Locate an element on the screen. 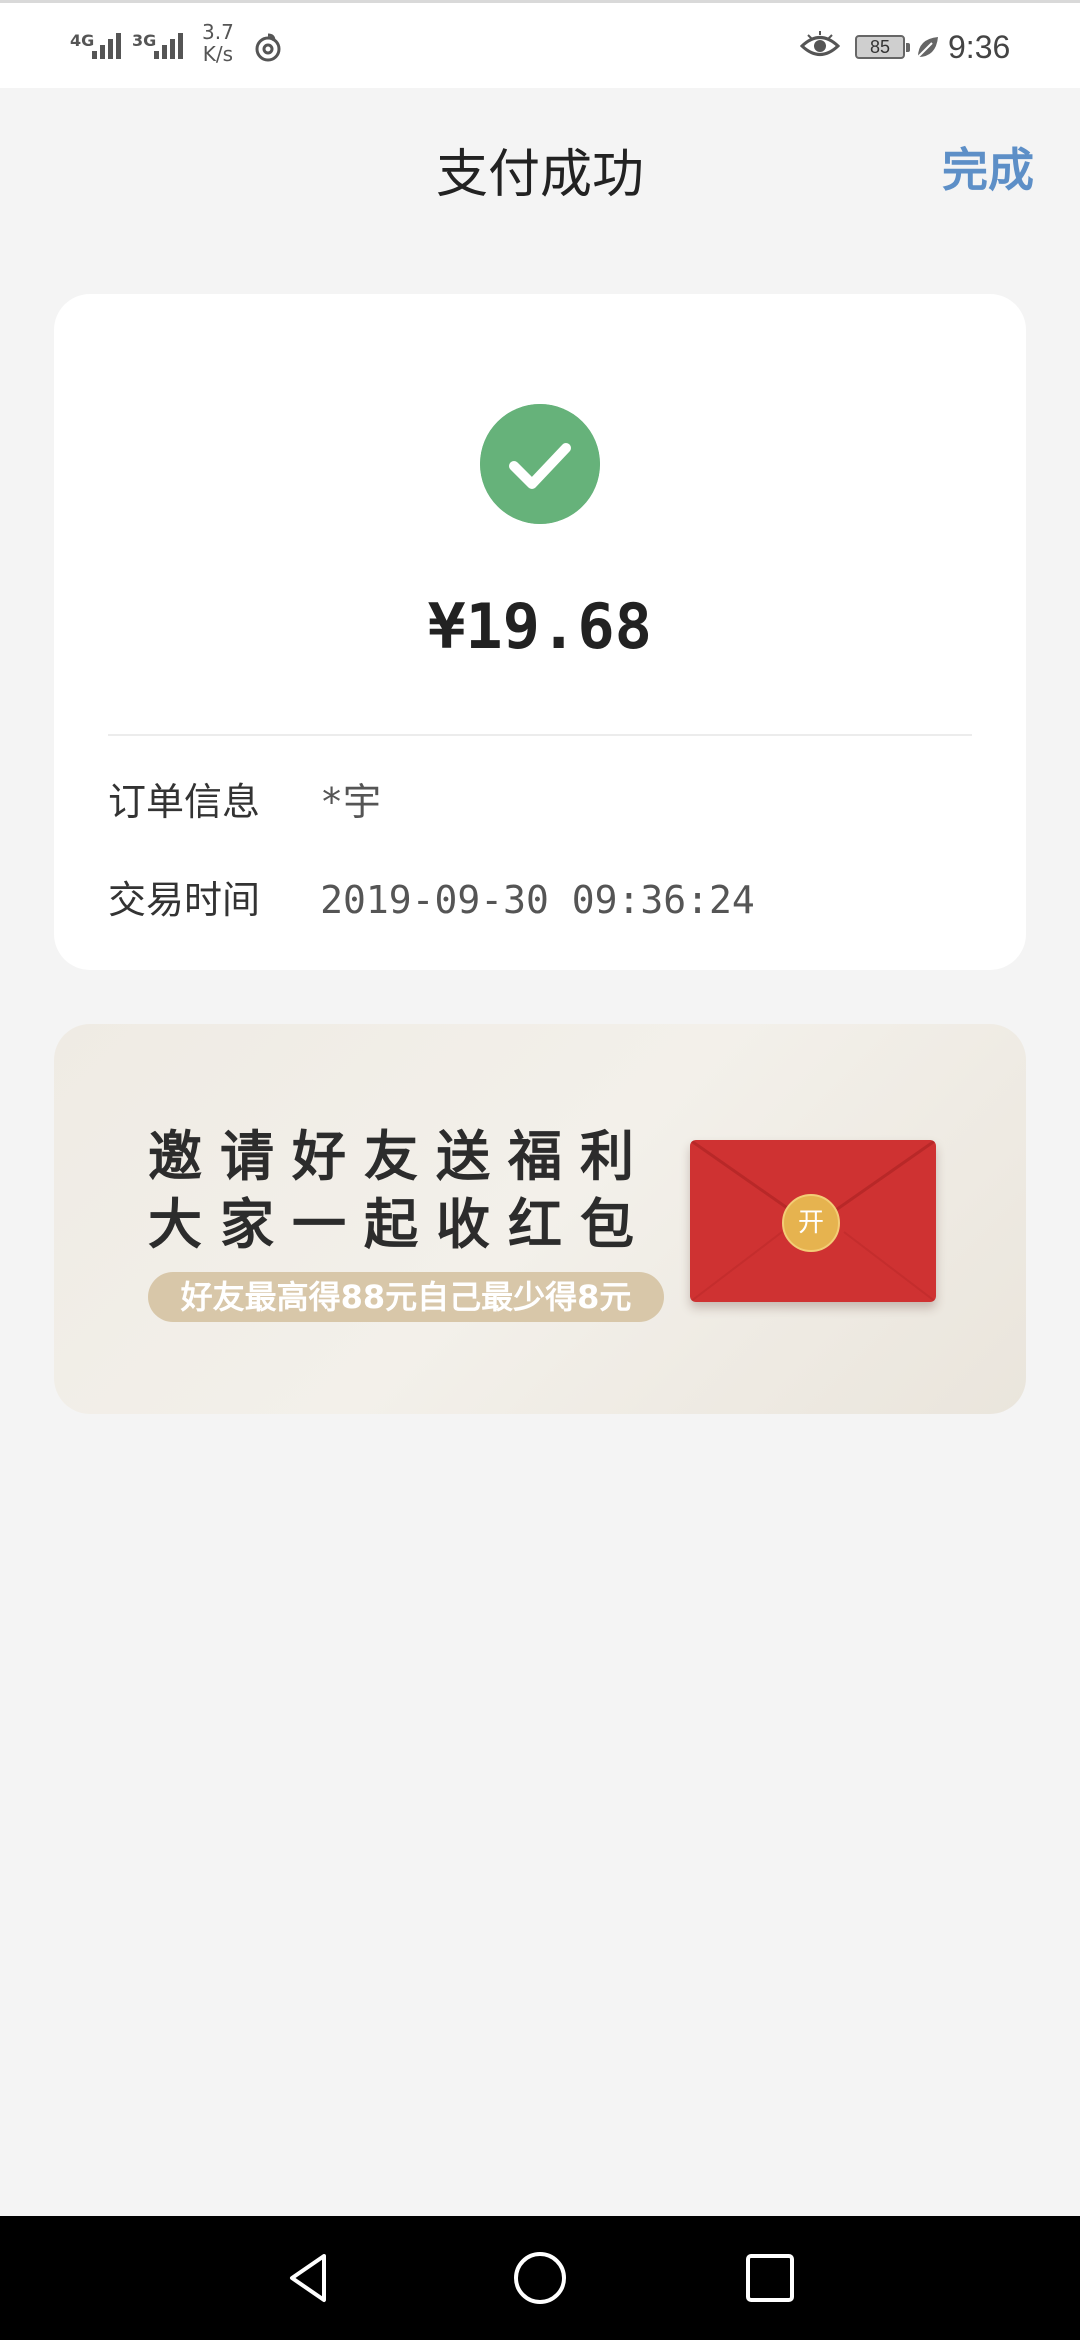 The width and height of the screenshot is (1080, 2340). recents-icon is located at coordinates (770, 2278).